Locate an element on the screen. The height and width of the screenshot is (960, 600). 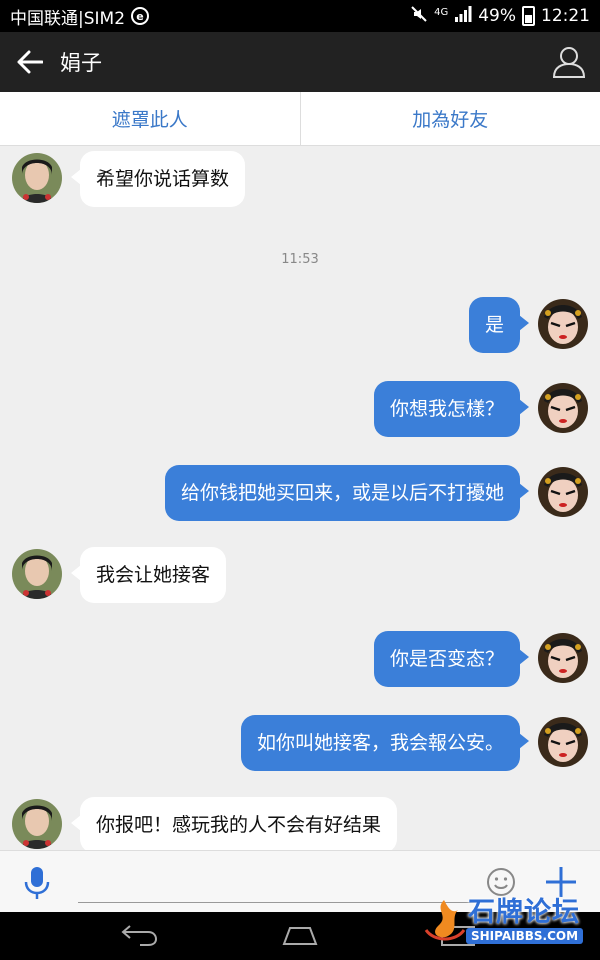
message-outgoing: 你想我怎樣？ is located at coordinates (300, 408).